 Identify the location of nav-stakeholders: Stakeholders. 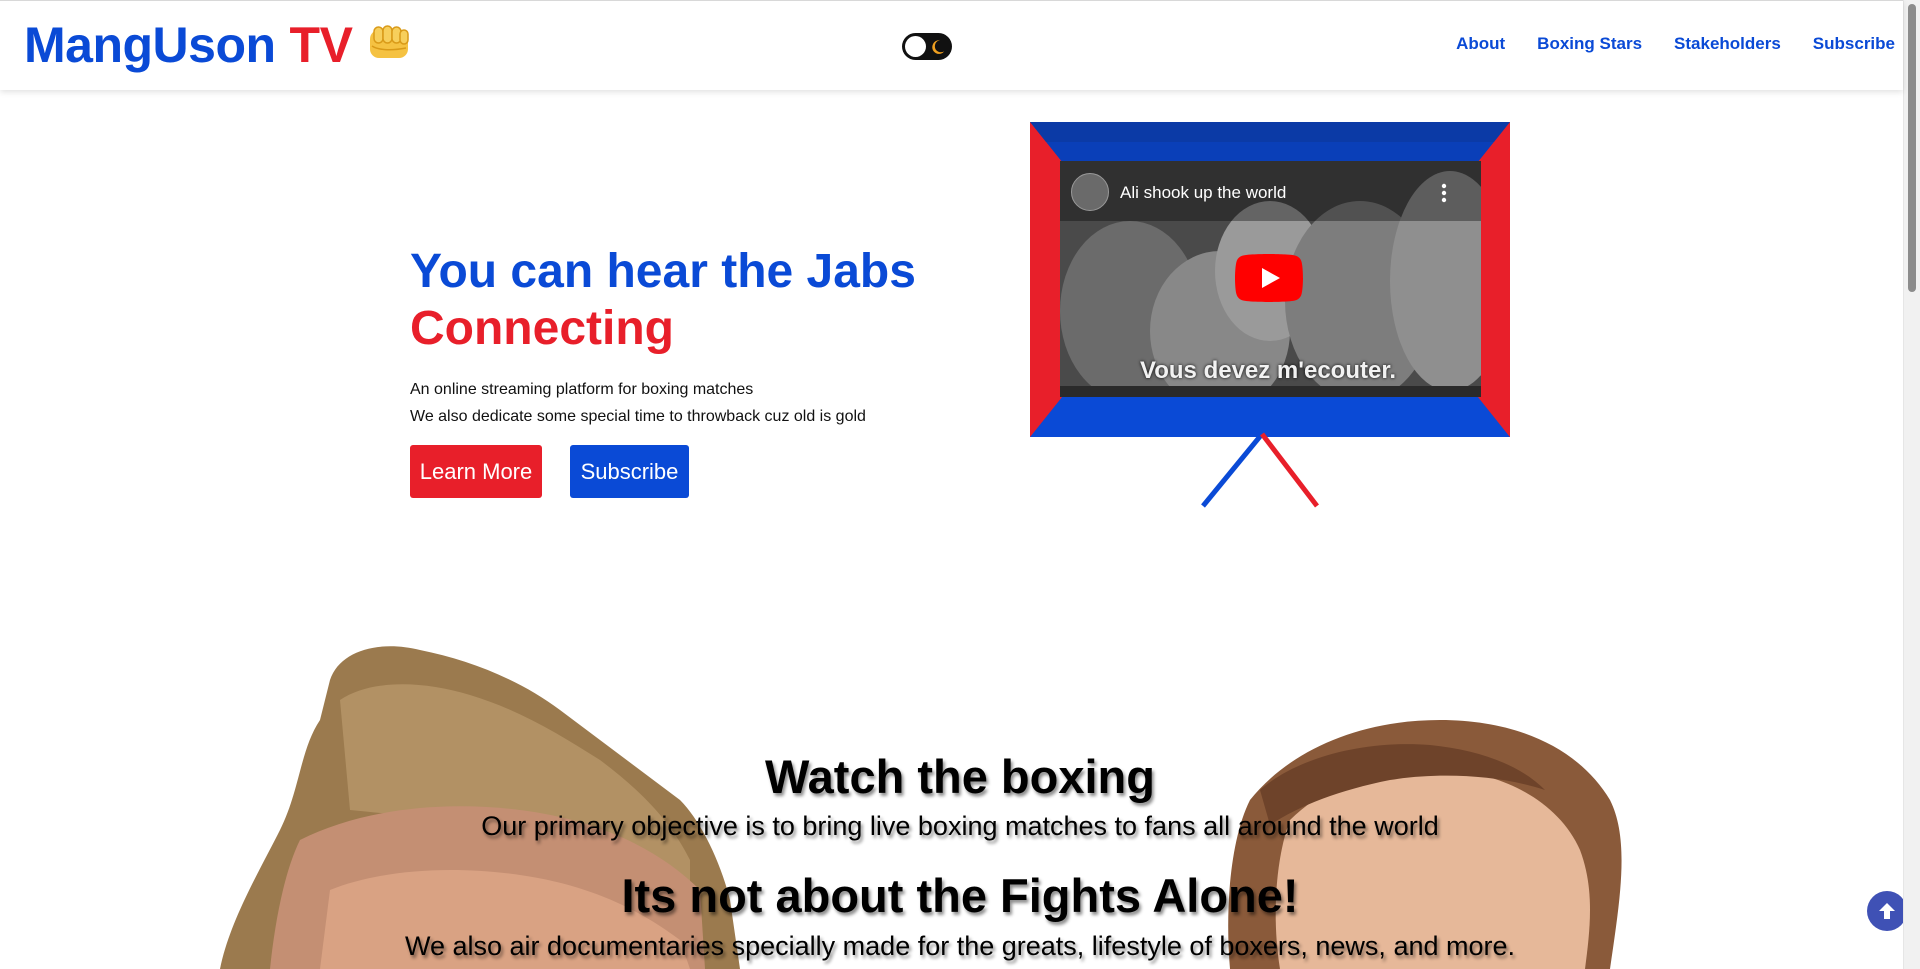
(1727, 44).